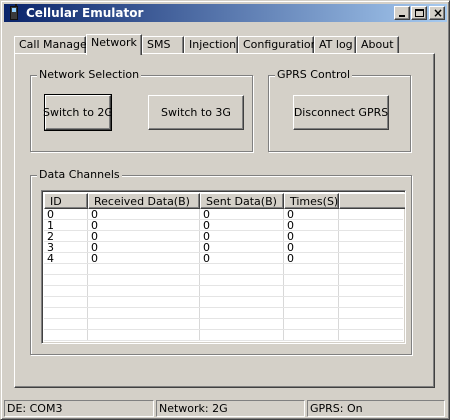 This screenshot has height=420, width=450. What do you see at coordinates (402, 16) in the screenshot?
I see `minimize-icon` at bounding box center [402, 16].